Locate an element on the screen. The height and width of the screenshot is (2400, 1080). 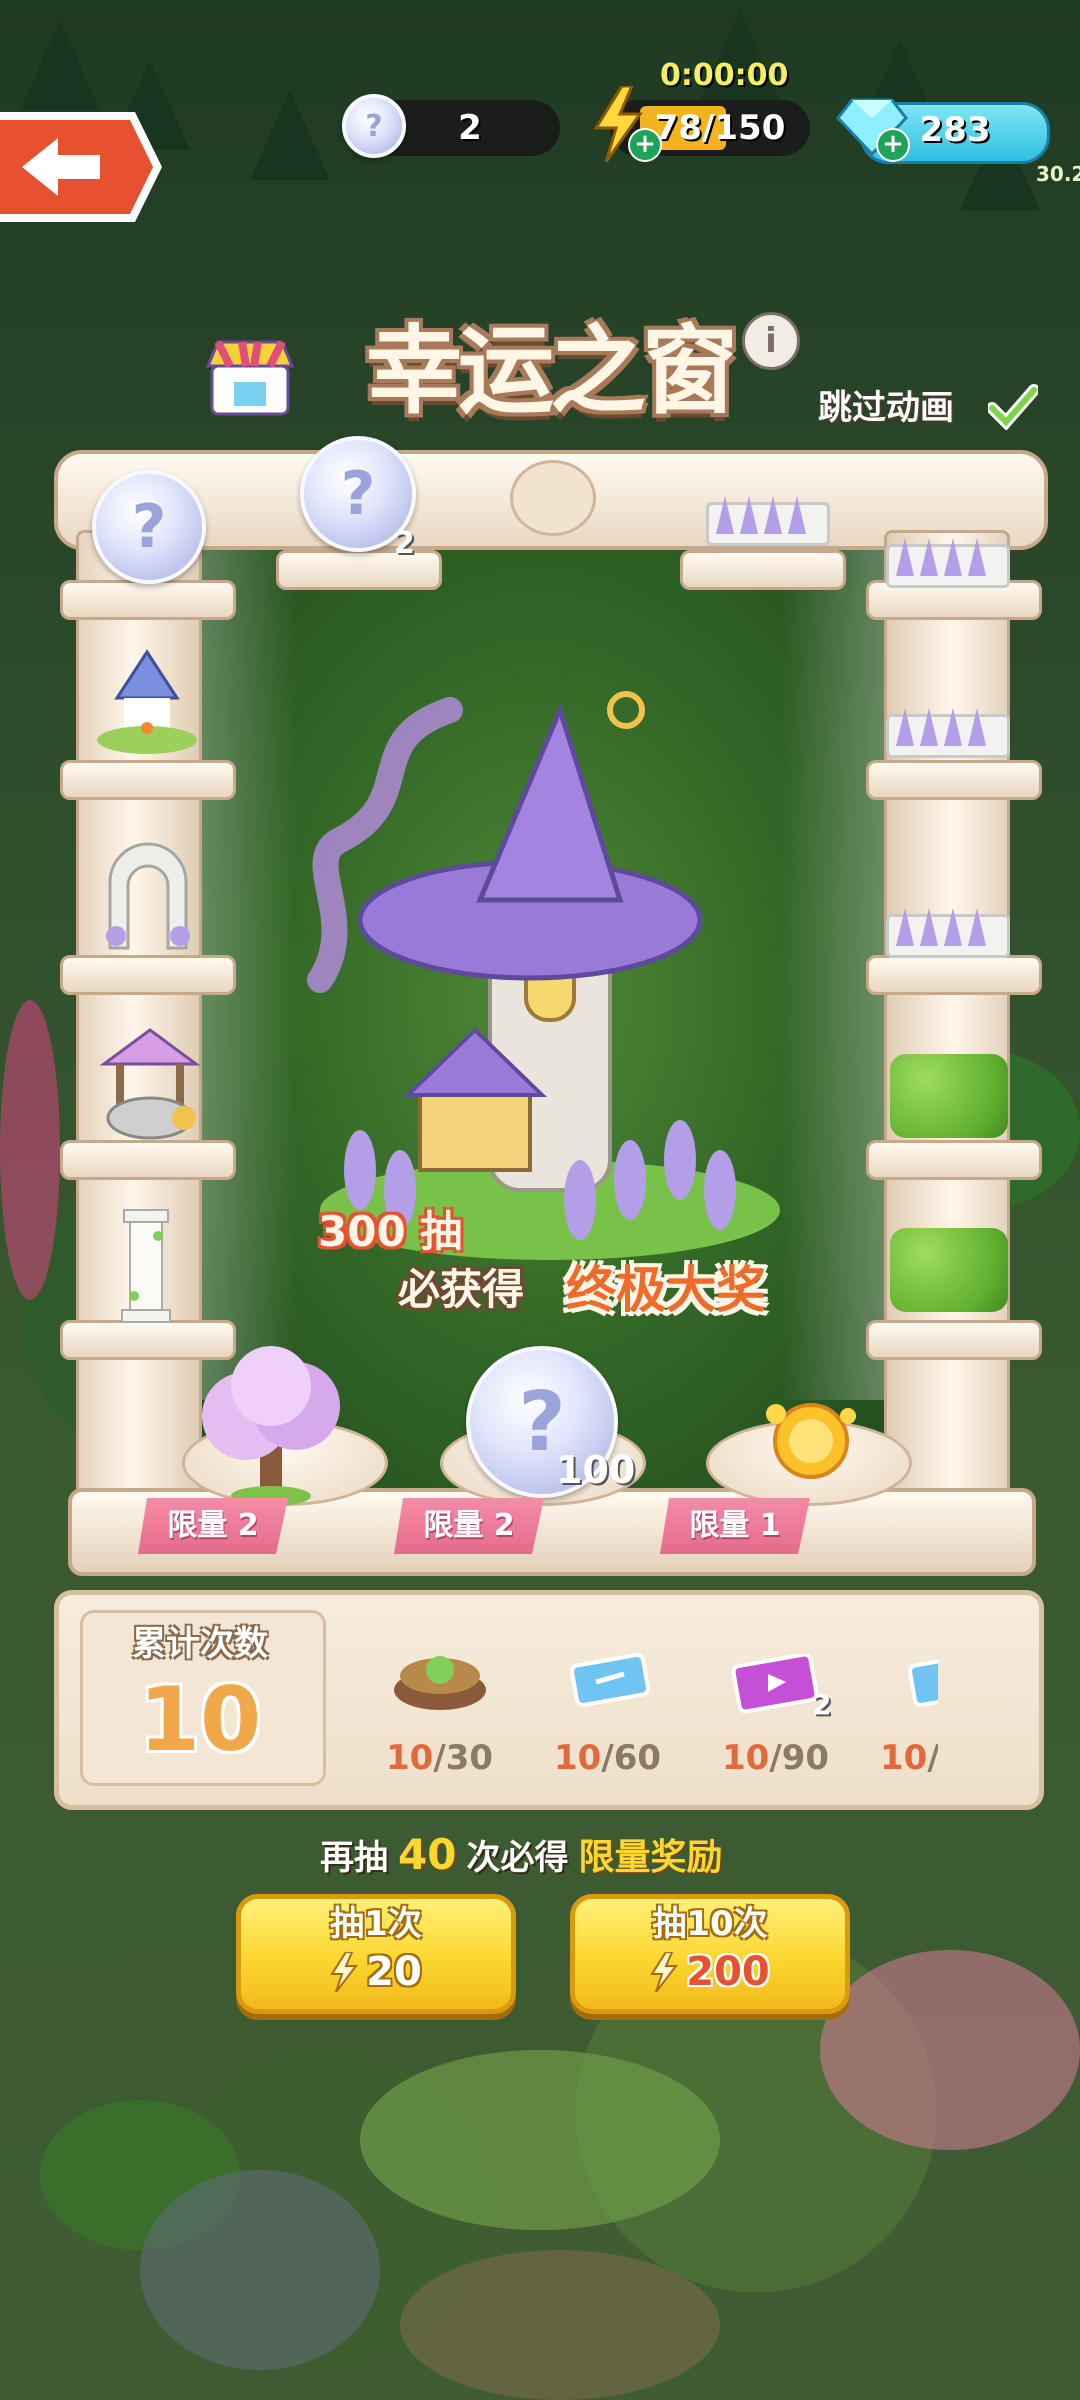
draw-once-label: 抽1次 is located at coordinates (376, 1924).